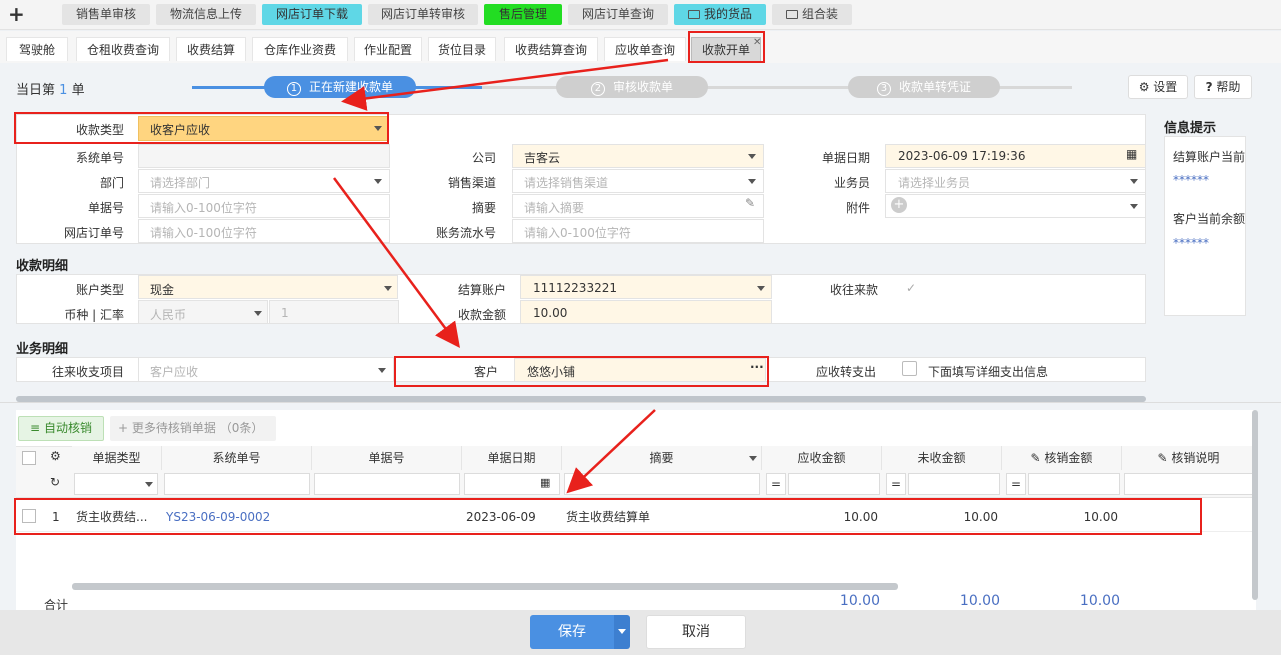 Image resolution: width=1281 pixels, height=655 pixels. I want to click on tab-shop-order-download: 网店订单下载, so click(312, 14).